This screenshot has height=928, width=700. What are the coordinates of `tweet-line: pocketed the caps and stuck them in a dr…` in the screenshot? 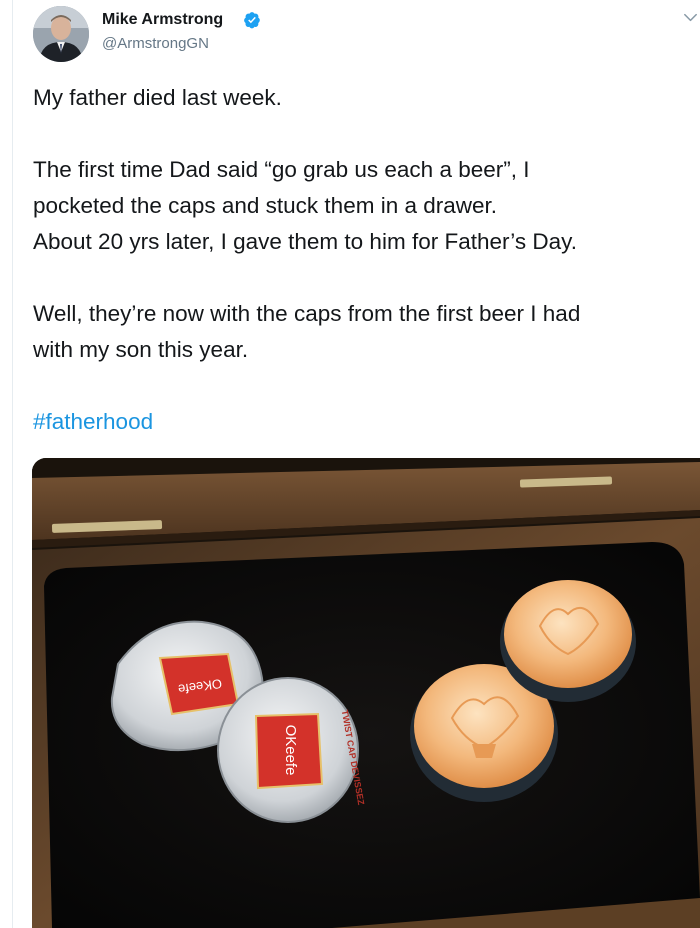 It's located at (265, 205).